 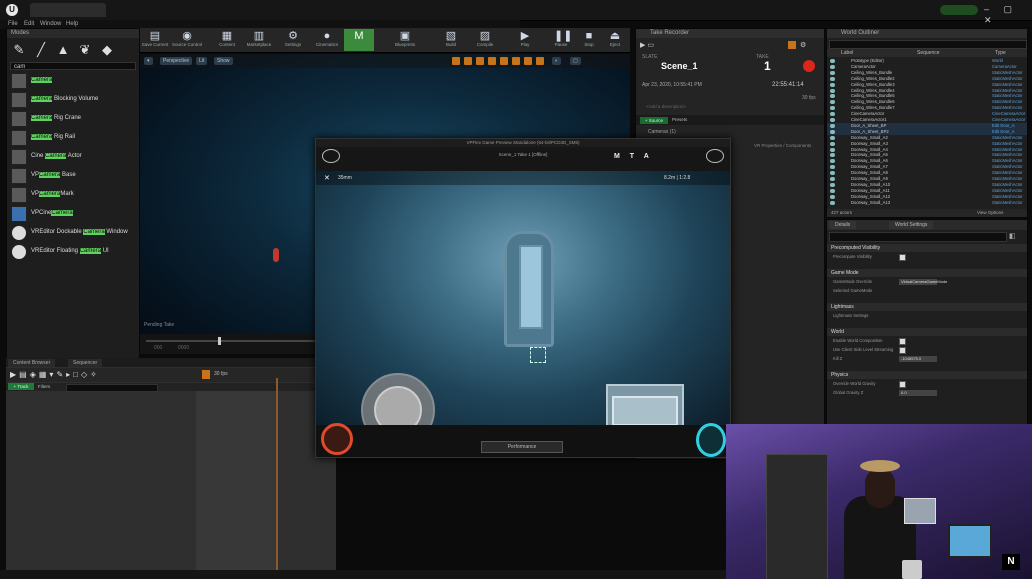 What do you see at coordinates (927, 273) in the screenshot?
I see `details-section-header: Game Mode` at bounding box center [927, 273].